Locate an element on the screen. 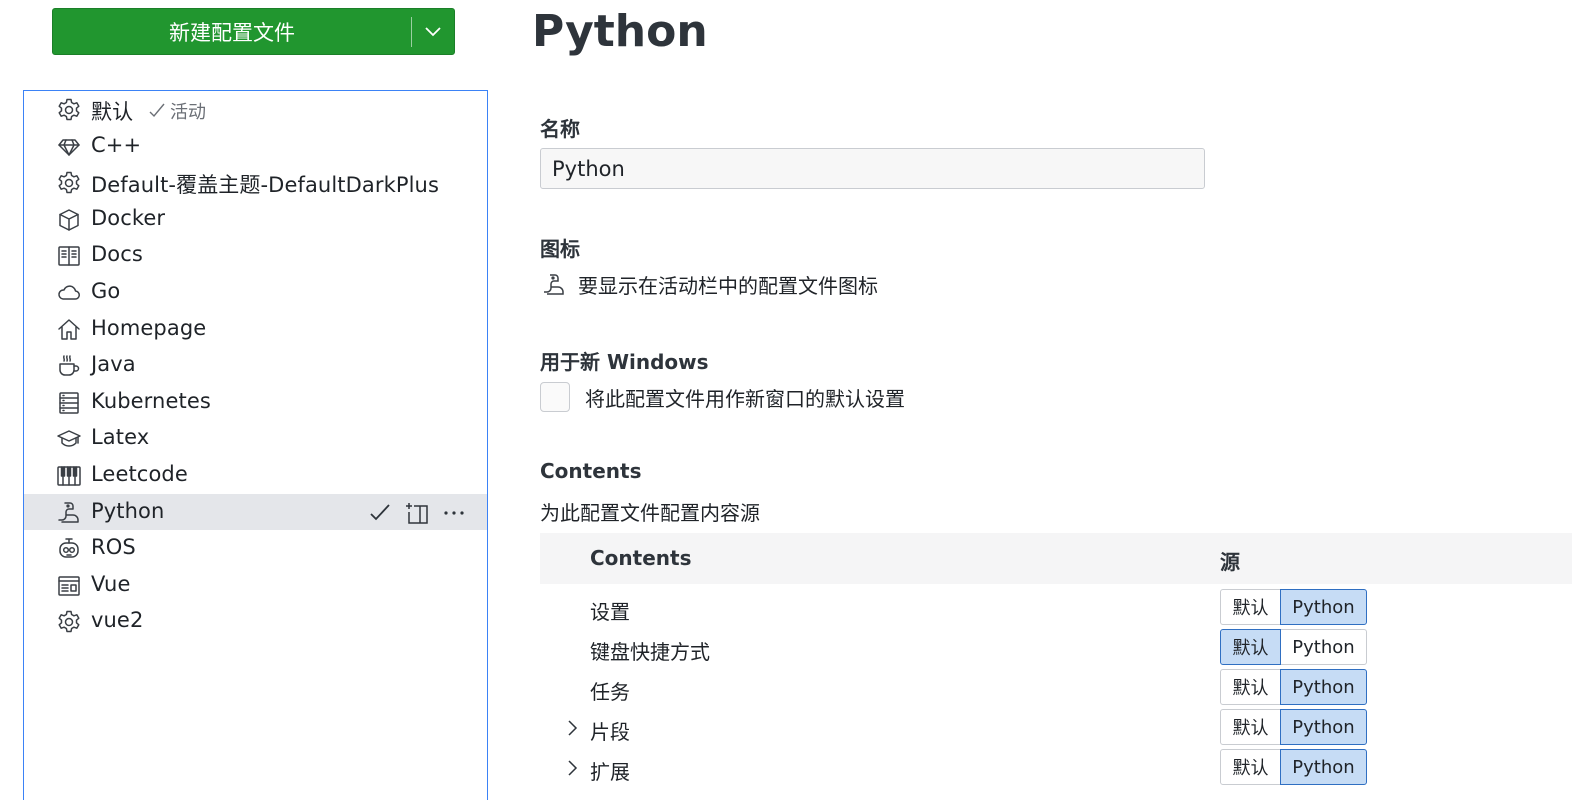 Image resolution: width=1572 pixels, height=800 pixels. contents-row-label: 片段 is located at coordinates (610, 732).